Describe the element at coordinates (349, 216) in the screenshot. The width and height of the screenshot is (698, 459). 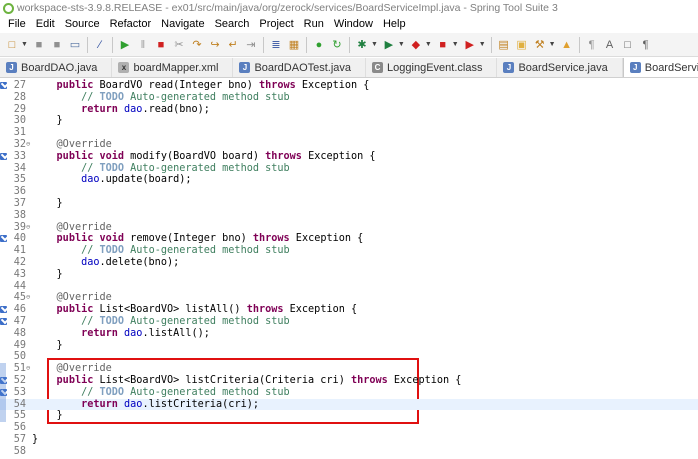
I see `code-line: 38` at that location.